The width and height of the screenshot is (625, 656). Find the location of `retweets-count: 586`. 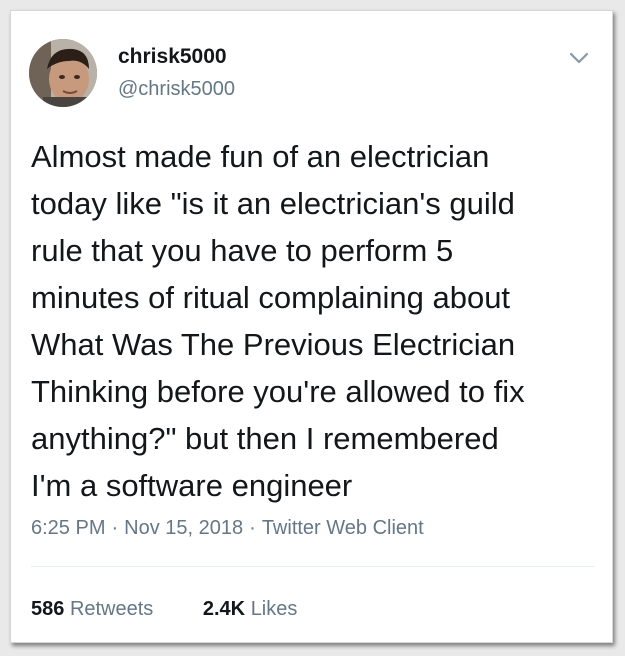

retweets-count: 586 is located at coordinates (48, 609).